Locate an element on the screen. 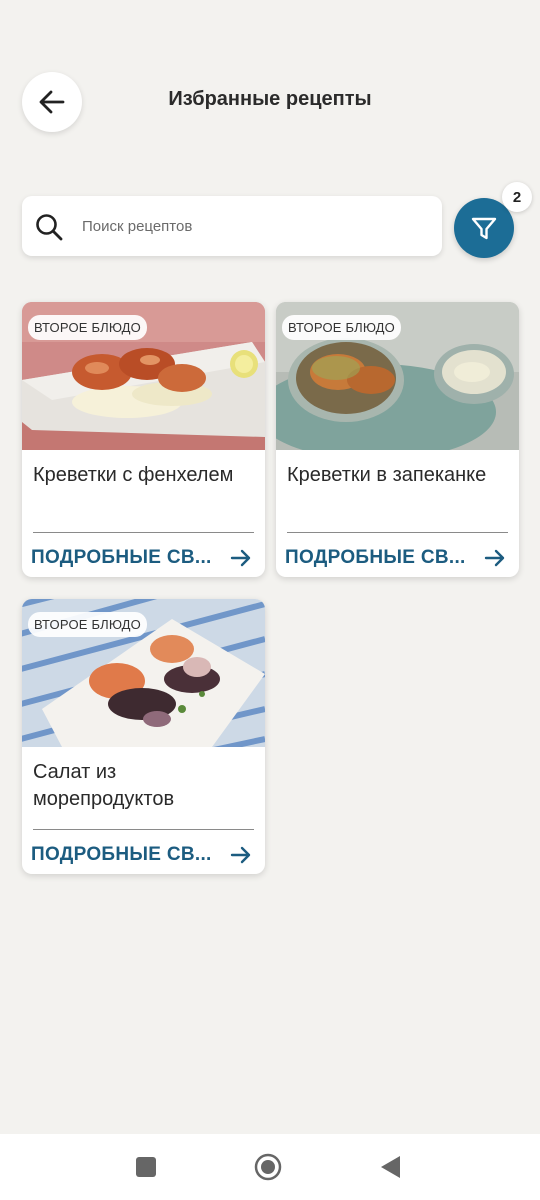  search-box is located at coordinates (232, 226).